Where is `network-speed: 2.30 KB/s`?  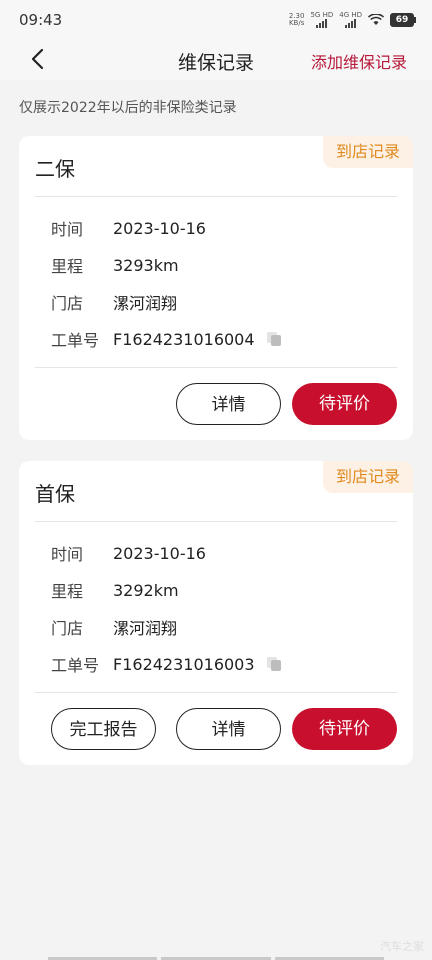 network-speed: 2.30 KB/s is located at coordinates (296, 19).